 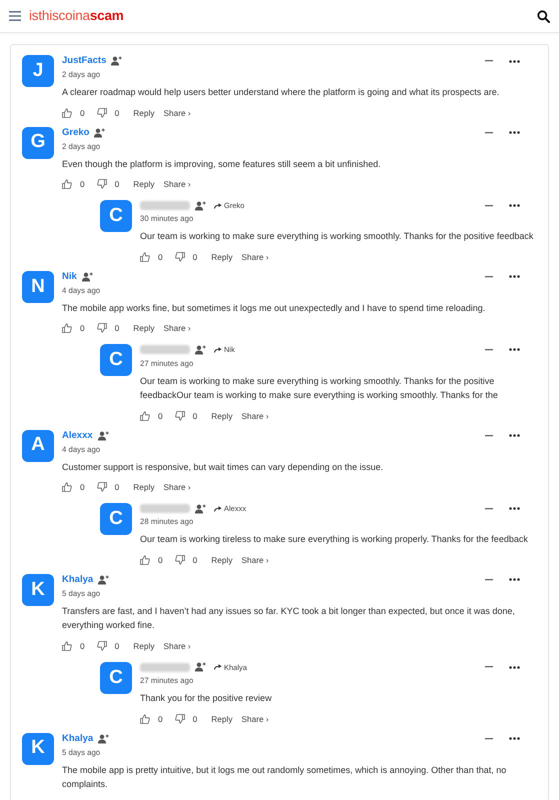 What do you see at coordinates (77, 436) in the screenshot?
I see `author-name: Alexxx` at bounding box center [77, 436].